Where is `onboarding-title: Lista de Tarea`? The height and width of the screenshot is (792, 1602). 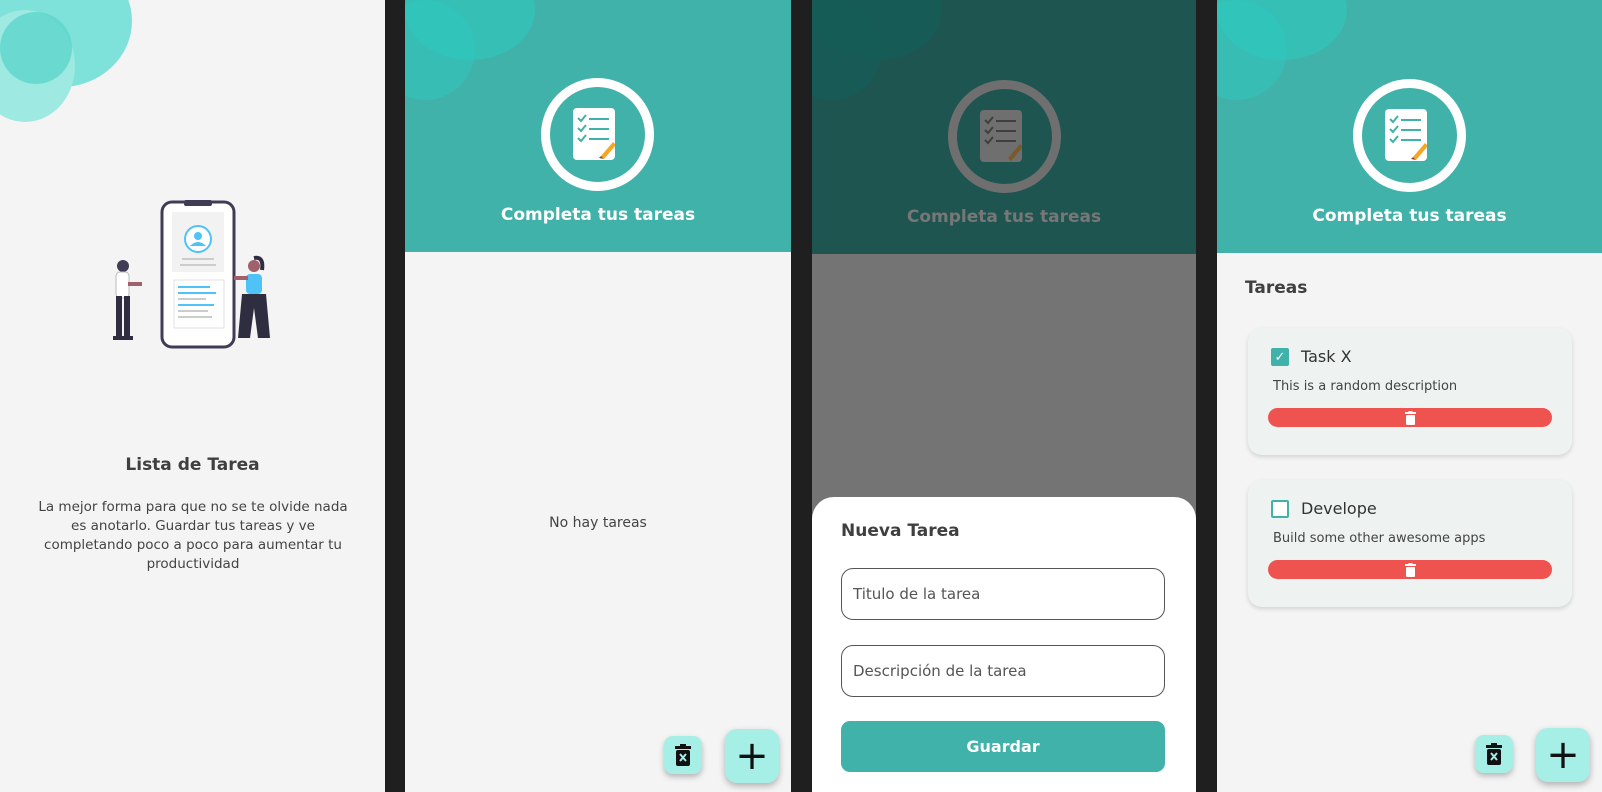
onboarding-title: Lista de Tarea is located at coordinates (192, 465).